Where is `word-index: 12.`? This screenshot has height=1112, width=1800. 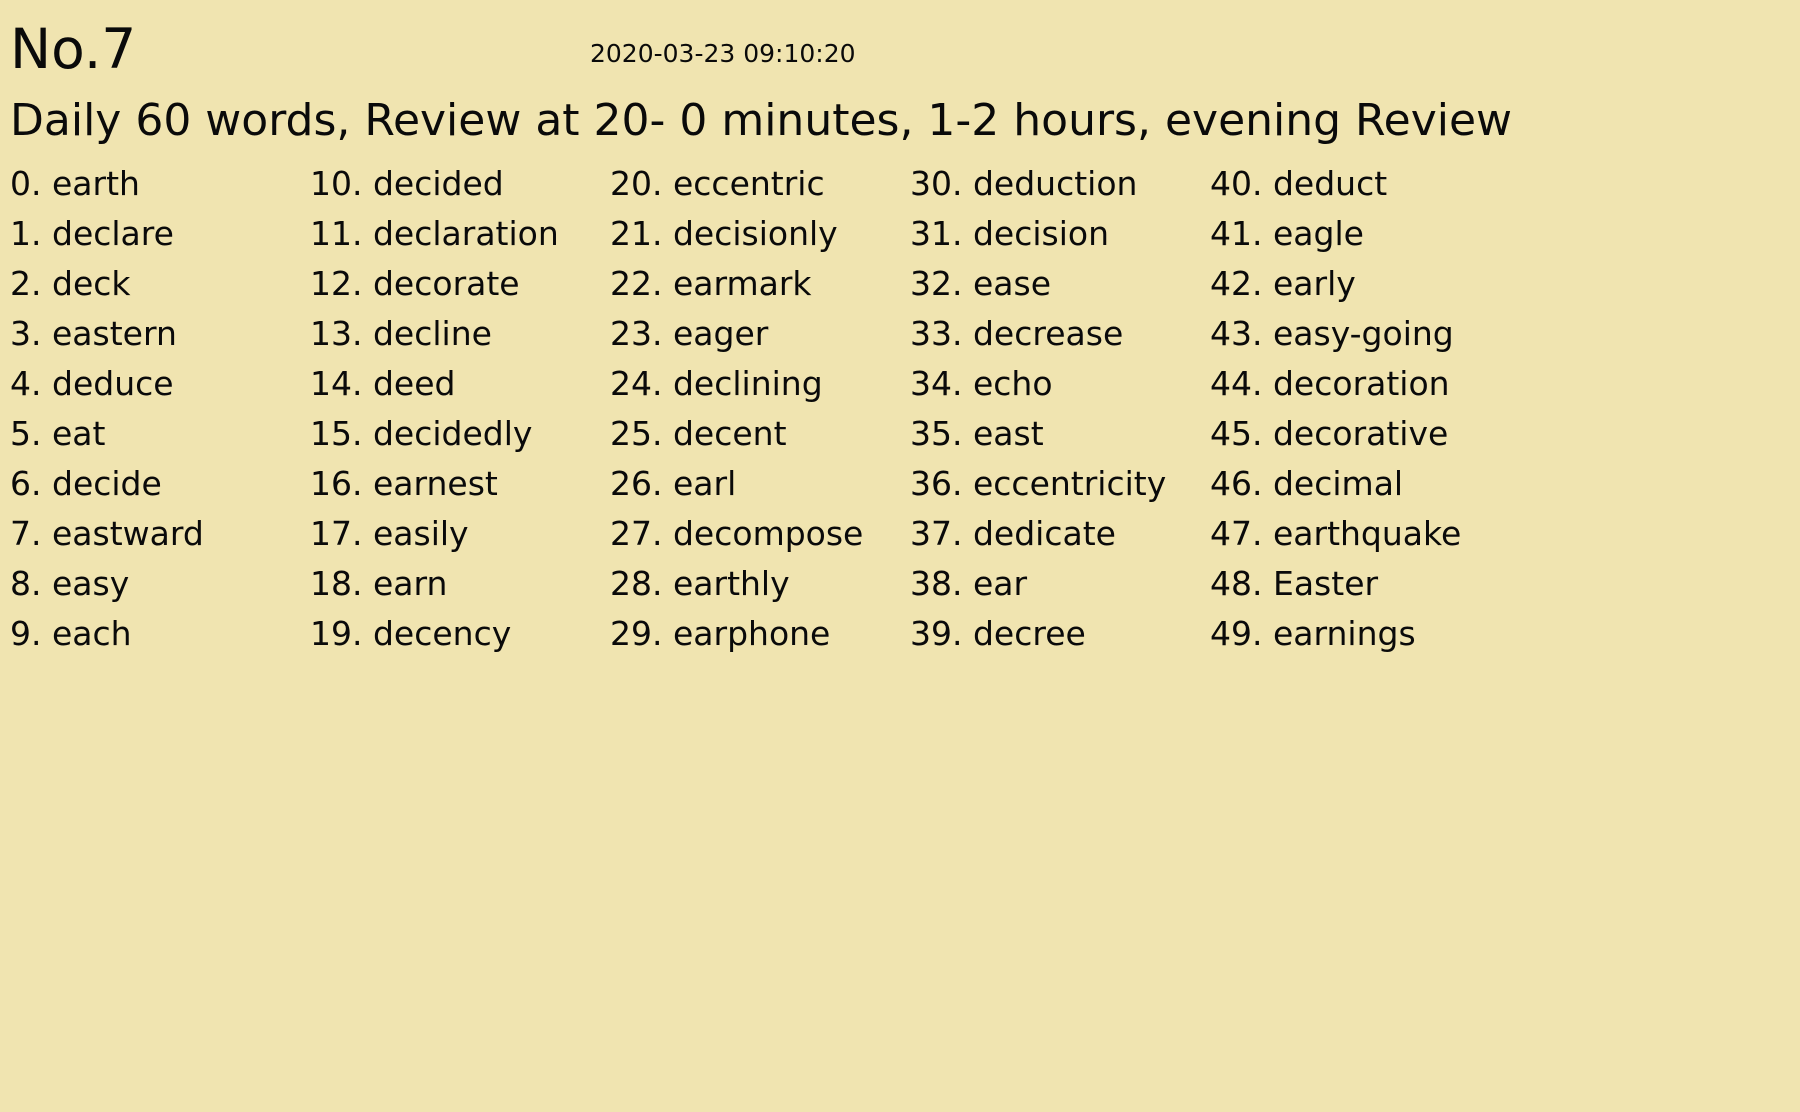
word-index: 12. is located at coordinates (336, 283).